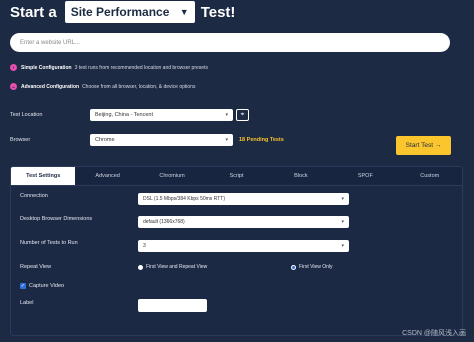 The height and width of the screenshot is (342, 474). Describe the element at coordinates (164, 222) in the screenshot. I see `dimensions-value: default (1366x768)` at that location.